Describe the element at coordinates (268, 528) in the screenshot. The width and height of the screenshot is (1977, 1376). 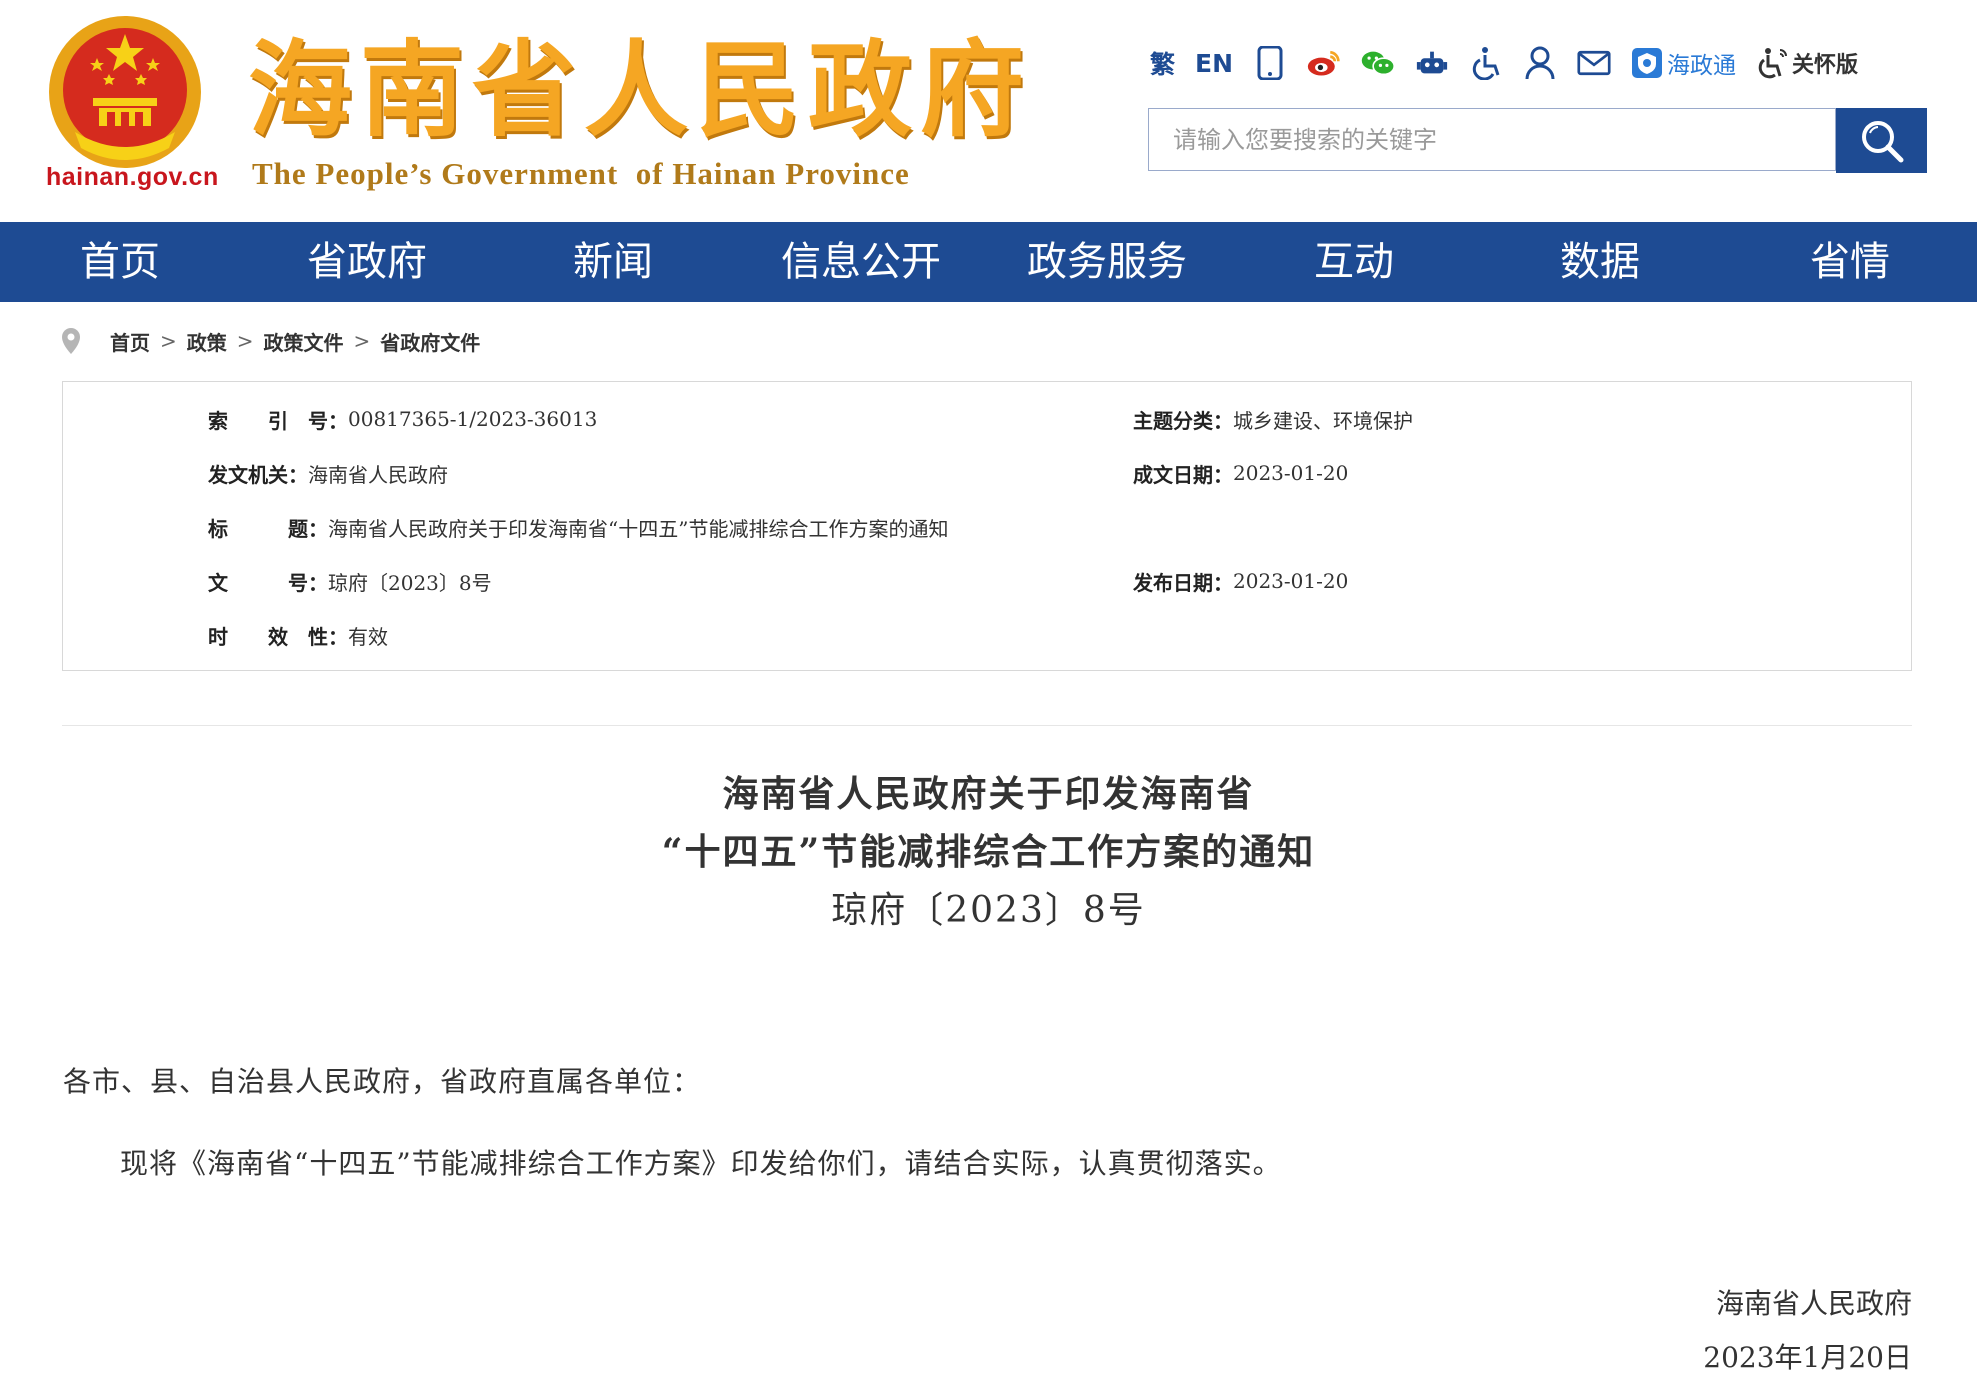
I see `meta-title-label: 标 题：` at that location.